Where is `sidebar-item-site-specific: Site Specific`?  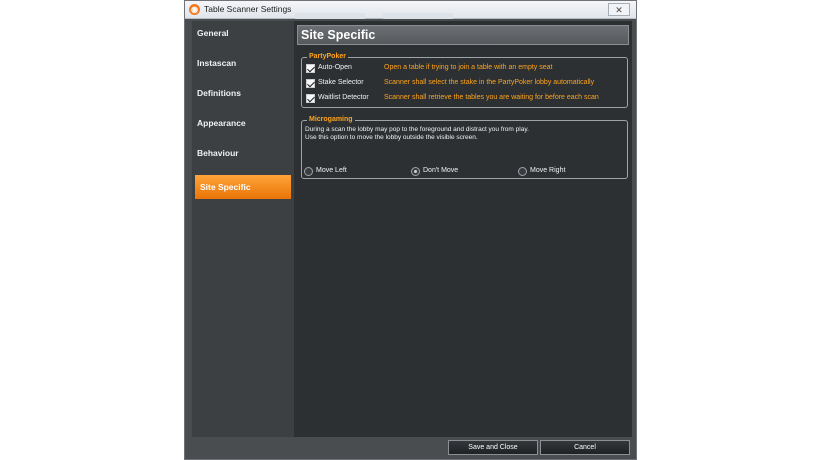
sidebar-item-site-specific: Site Specific is located at coordinates (243, 187).